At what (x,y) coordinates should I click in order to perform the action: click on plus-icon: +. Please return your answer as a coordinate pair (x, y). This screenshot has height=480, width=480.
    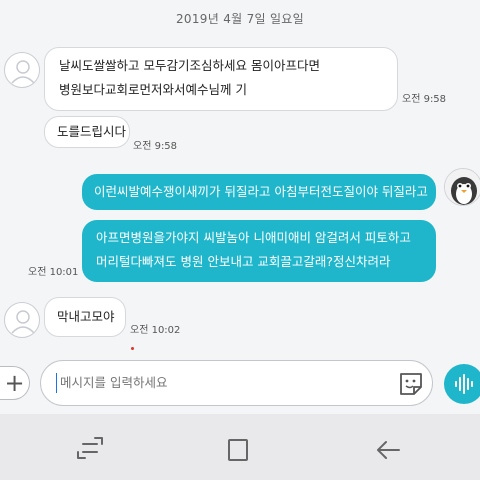
    Looking at the image, I should click on (14, 383).